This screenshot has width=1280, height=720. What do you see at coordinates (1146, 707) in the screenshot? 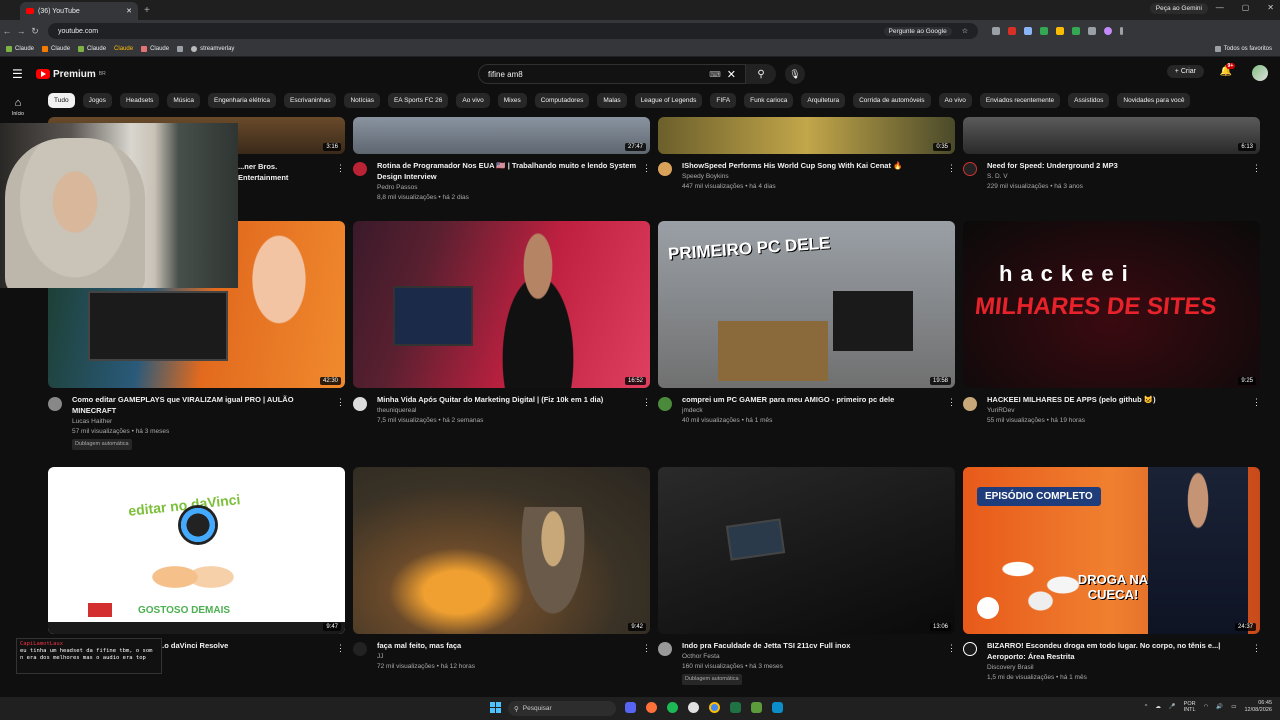
I see `chevron-up-icon: ^` at bounding box center [1146, 707].